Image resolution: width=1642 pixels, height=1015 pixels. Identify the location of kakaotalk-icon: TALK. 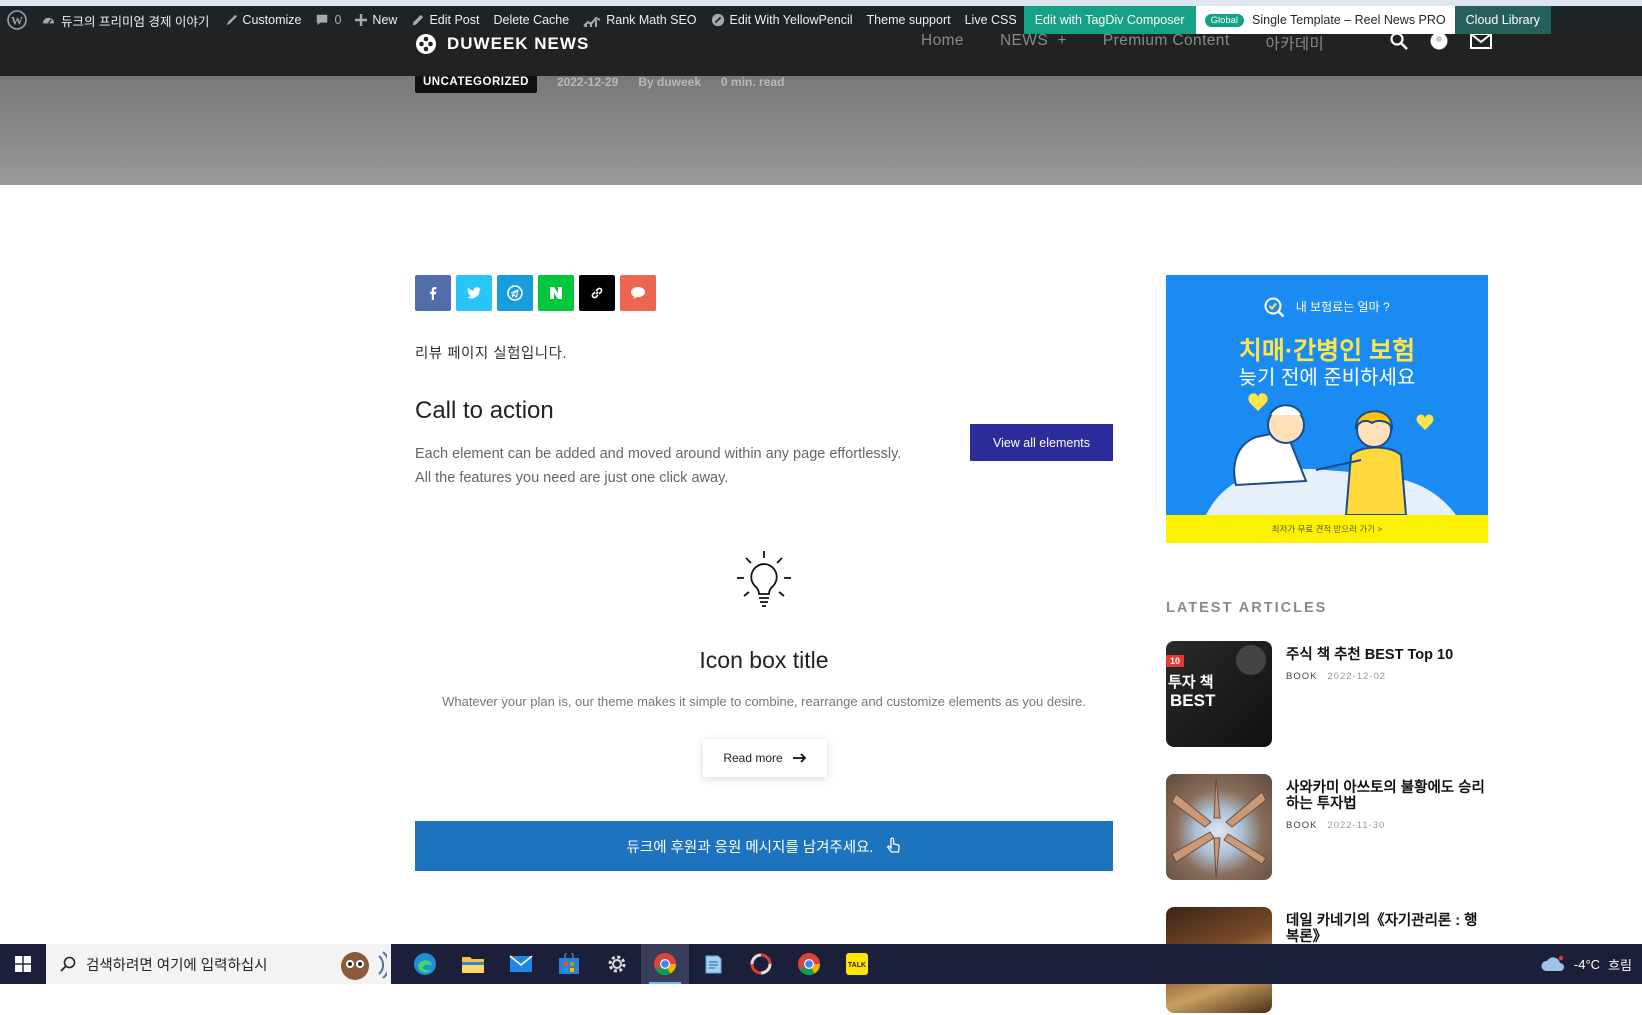
(857, 964).